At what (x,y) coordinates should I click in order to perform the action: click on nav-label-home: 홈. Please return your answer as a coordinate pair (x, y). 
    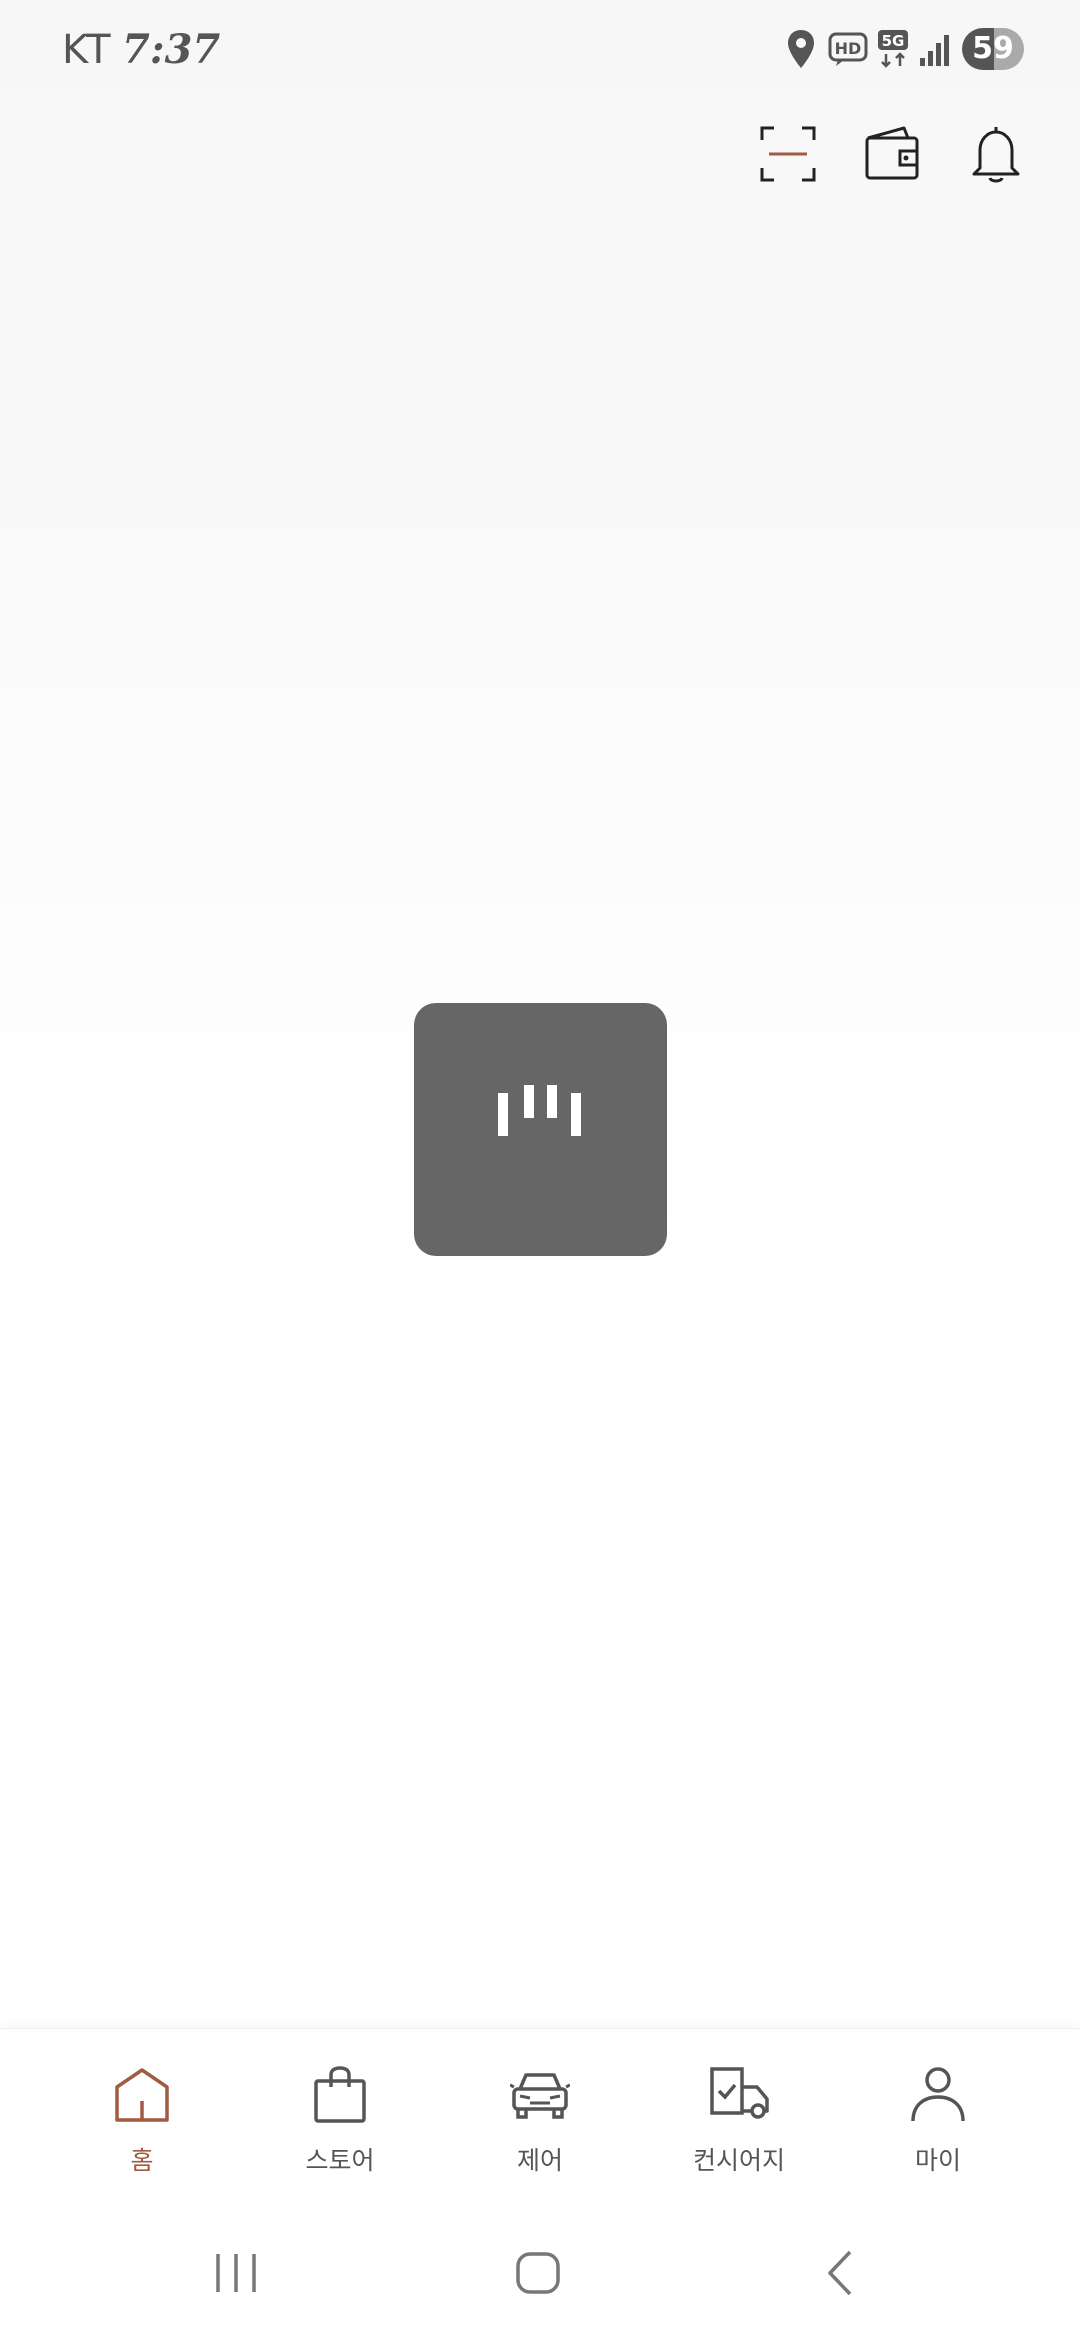
    Looking at the image, I should click on (142, 2160).